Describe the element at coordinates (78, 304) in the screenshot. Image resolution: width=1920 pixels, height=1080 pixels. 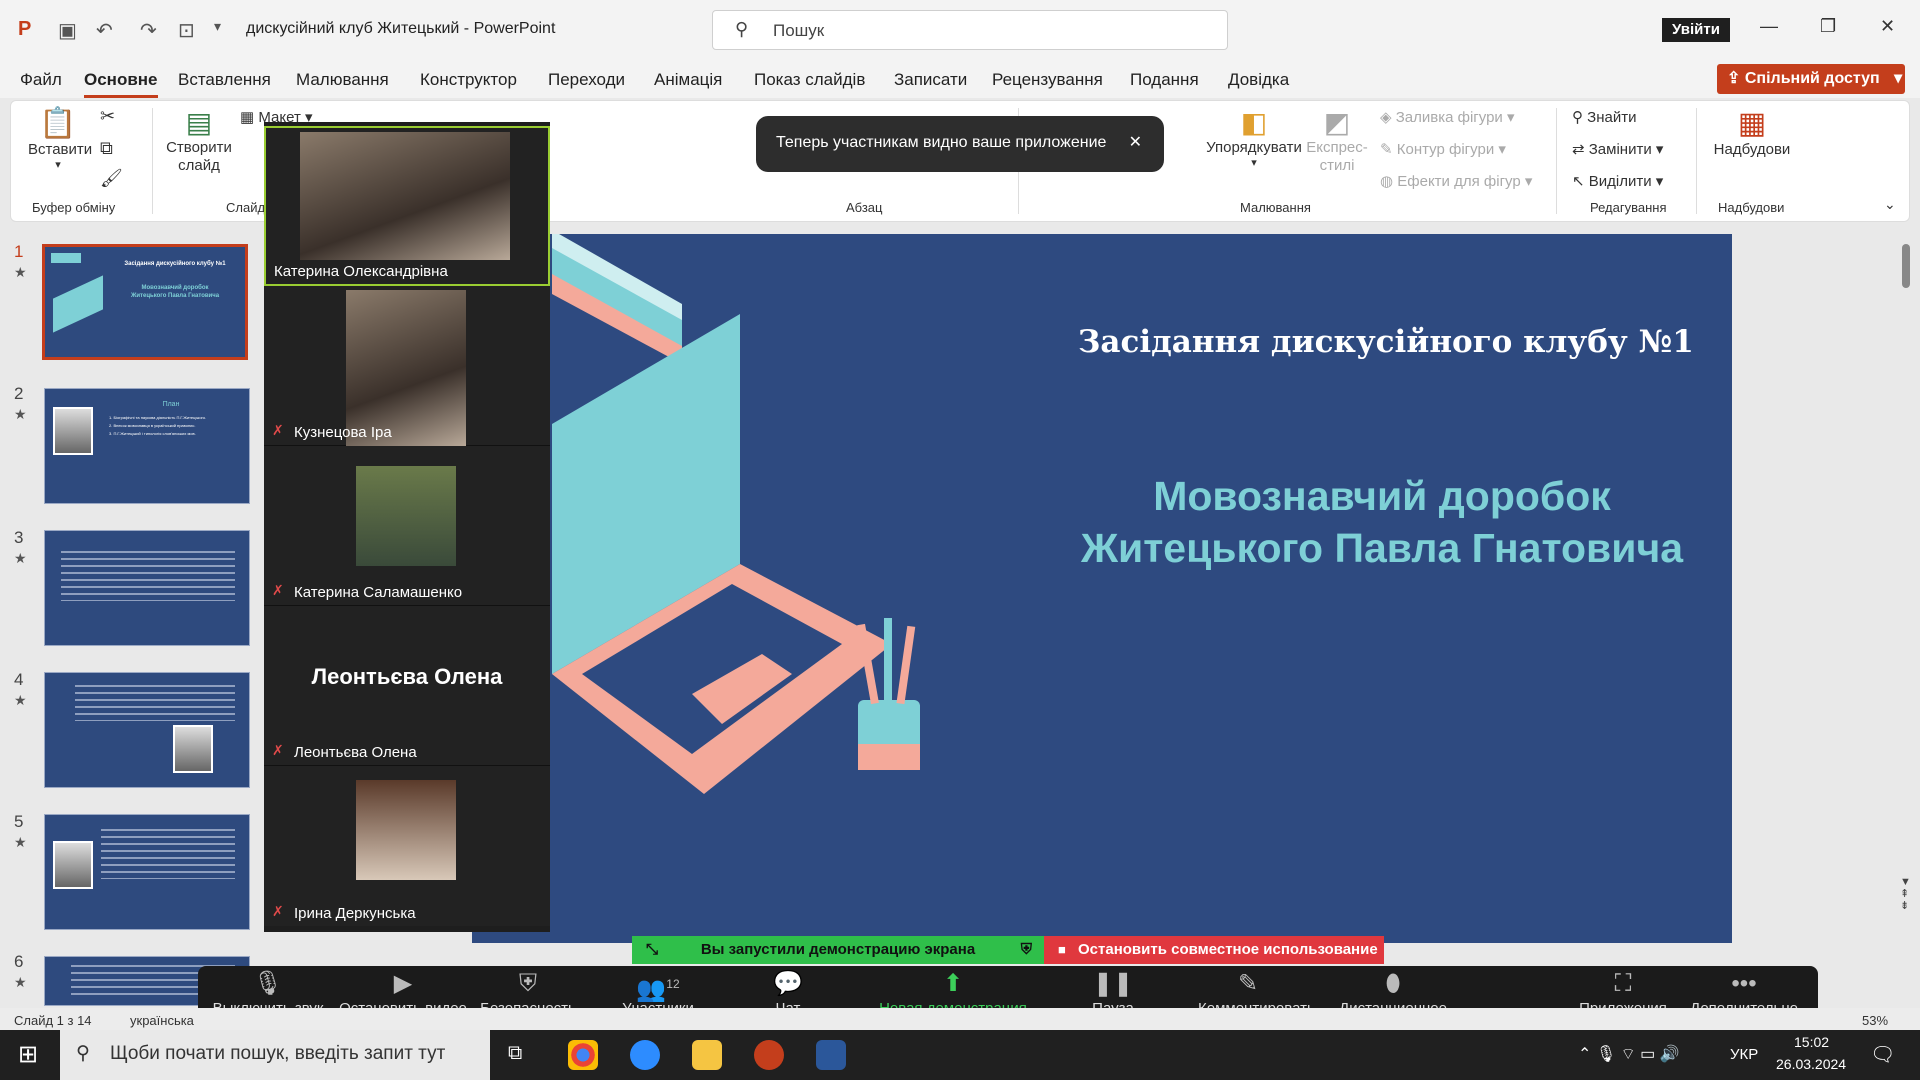
I see `laptop-graphic` at that location.